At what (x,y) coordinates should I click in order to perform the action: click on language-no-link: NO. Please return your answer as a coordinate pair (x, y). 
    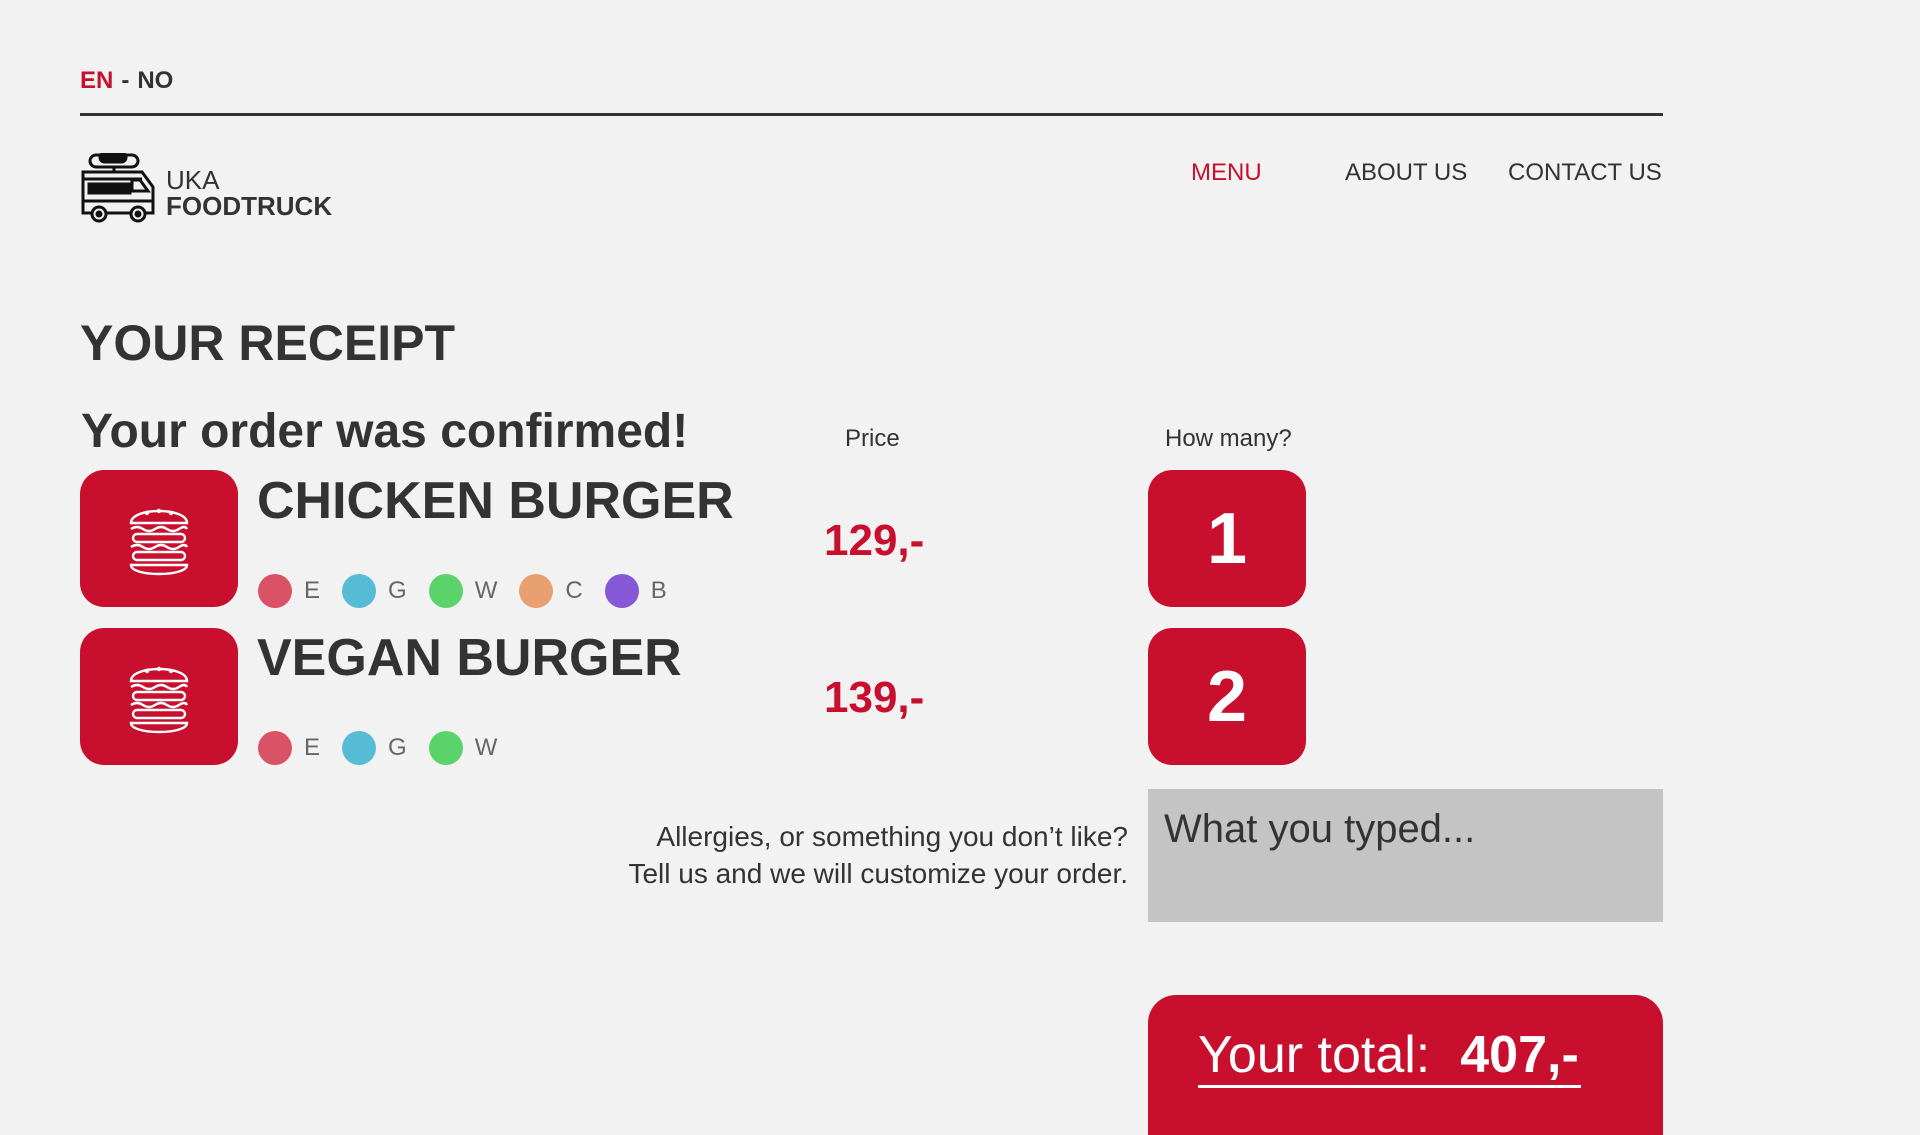
    Looking at the image, I should click on (155, 80).